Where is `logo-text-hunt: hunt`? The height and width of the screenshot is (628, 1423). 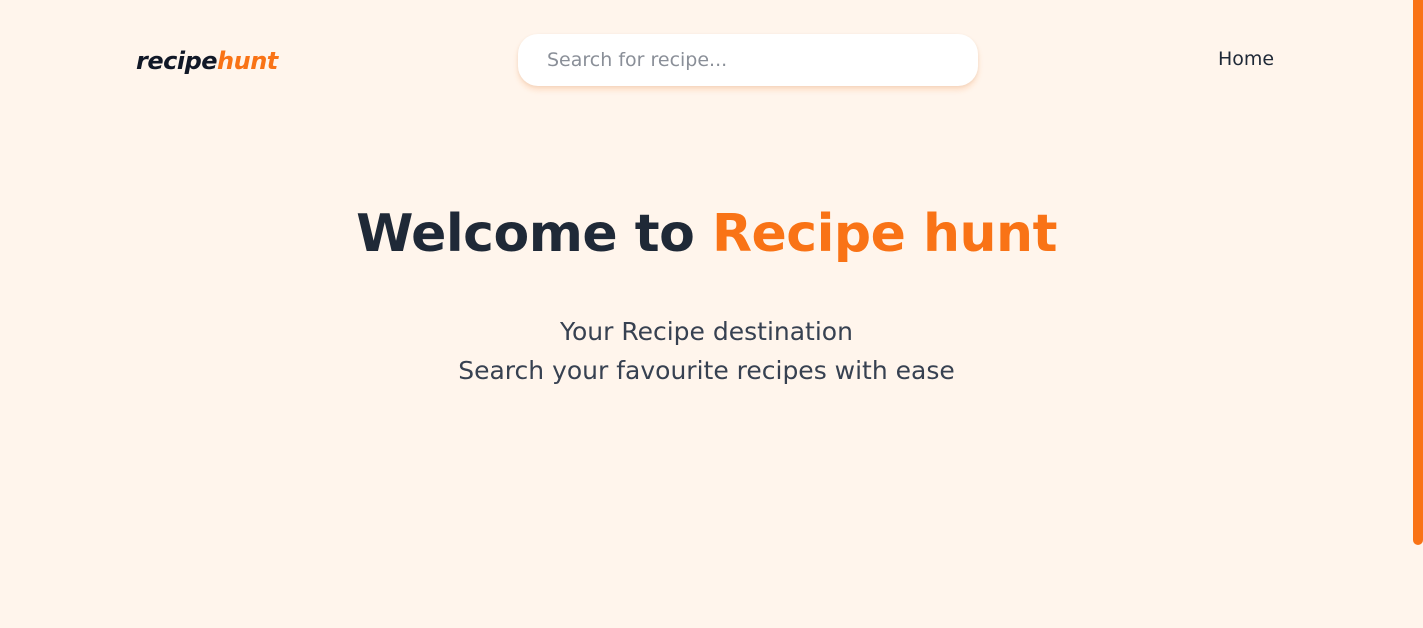
logo-text-hunt: hunt is located at coordinates (247, 61).